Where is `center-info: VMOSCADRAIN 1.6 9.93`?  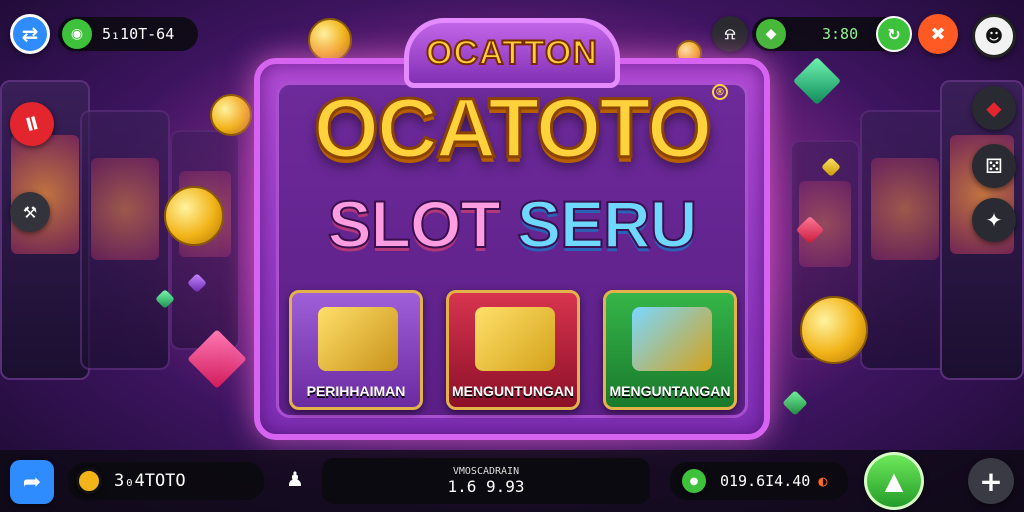
center-info: VMOSCADRAIN 1.6 9.93 is located at coordinates (486, 481).